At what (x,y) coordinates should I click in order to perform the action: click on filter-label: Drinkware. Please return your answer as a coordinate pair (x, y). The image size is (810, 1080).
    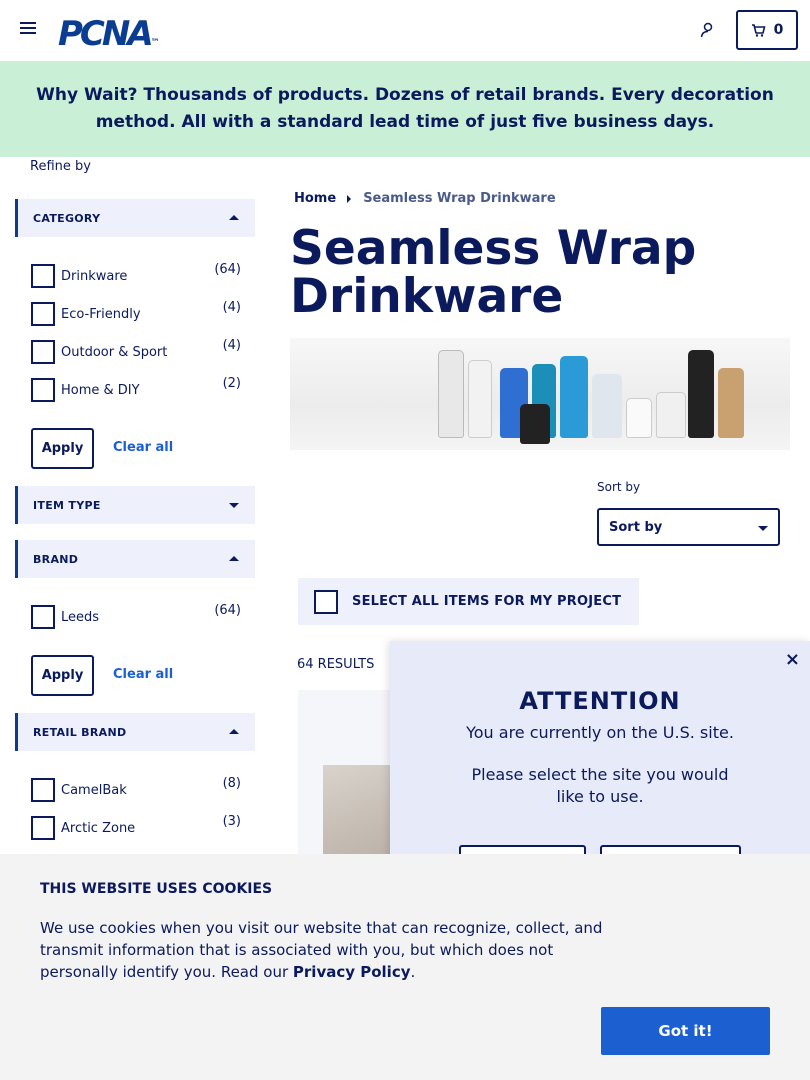
    Looking at the image, I should click on (94, 276).